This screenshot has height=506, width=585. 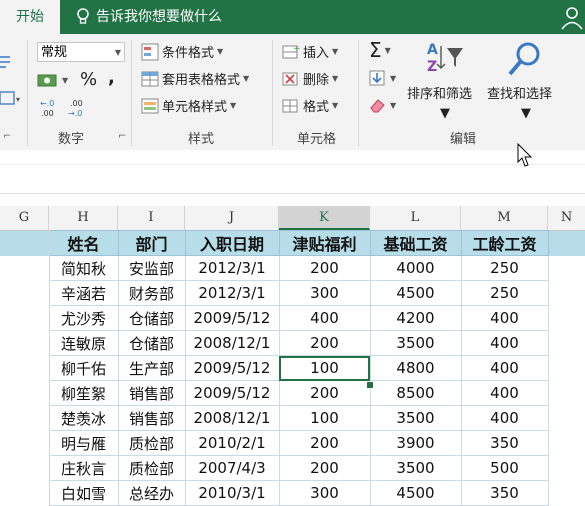 What do you see at coordinates (83, 418) in the screenshot?
I see `table-cell: 楚羡冰` at bounding box center [83, 418].